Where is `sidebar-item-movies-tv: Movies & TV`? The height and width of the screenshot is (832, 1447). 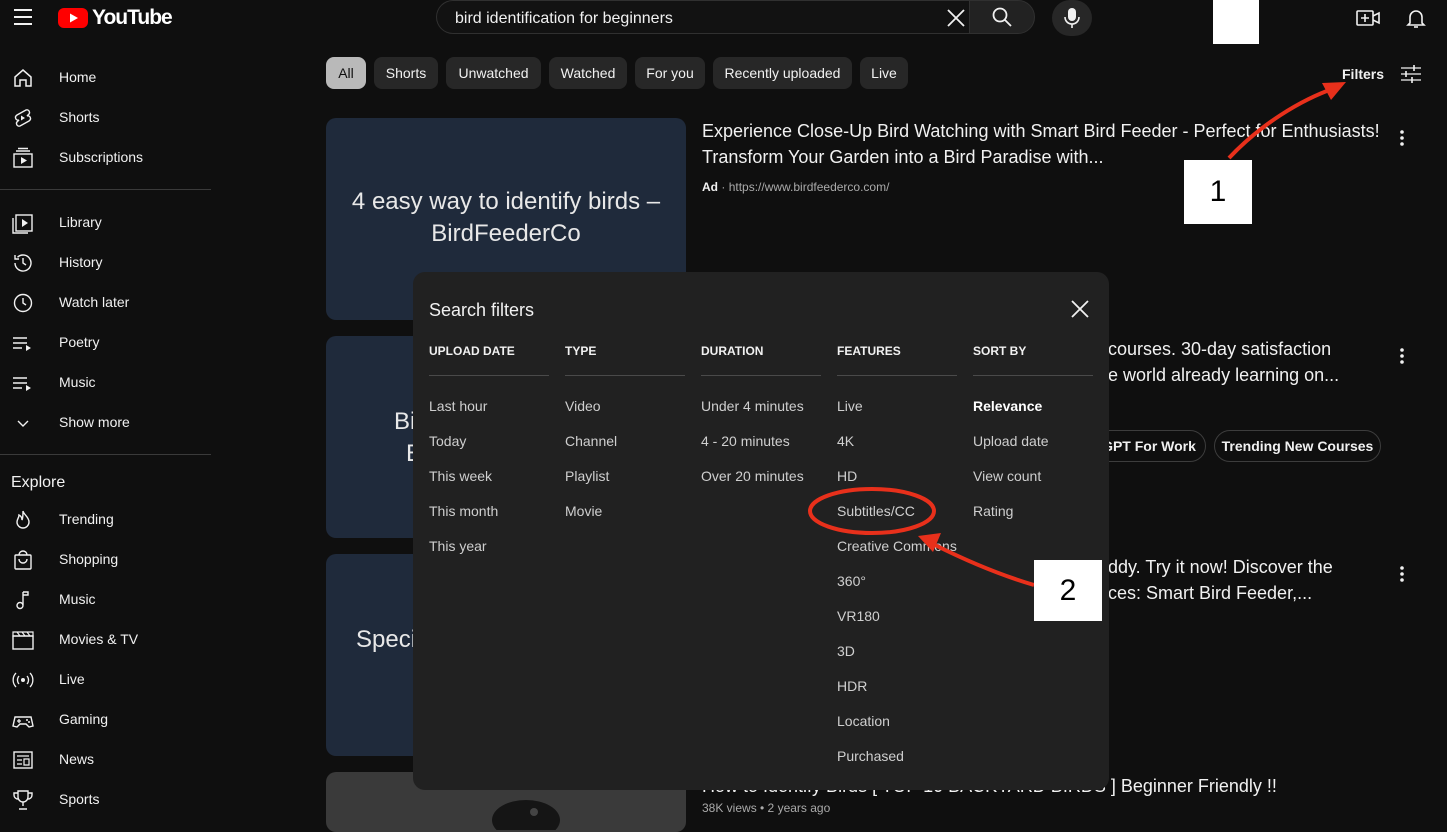 sidebar-item-movies-tv: Movies & TV is located at coordinates (105, 640).